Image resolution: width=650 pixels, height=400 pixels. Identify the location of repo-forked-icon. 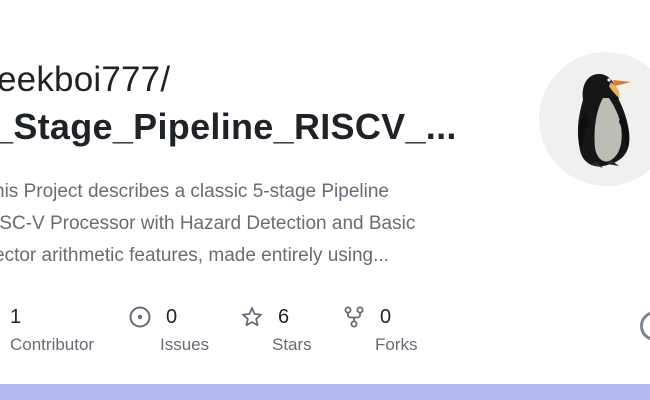
(354, 317).